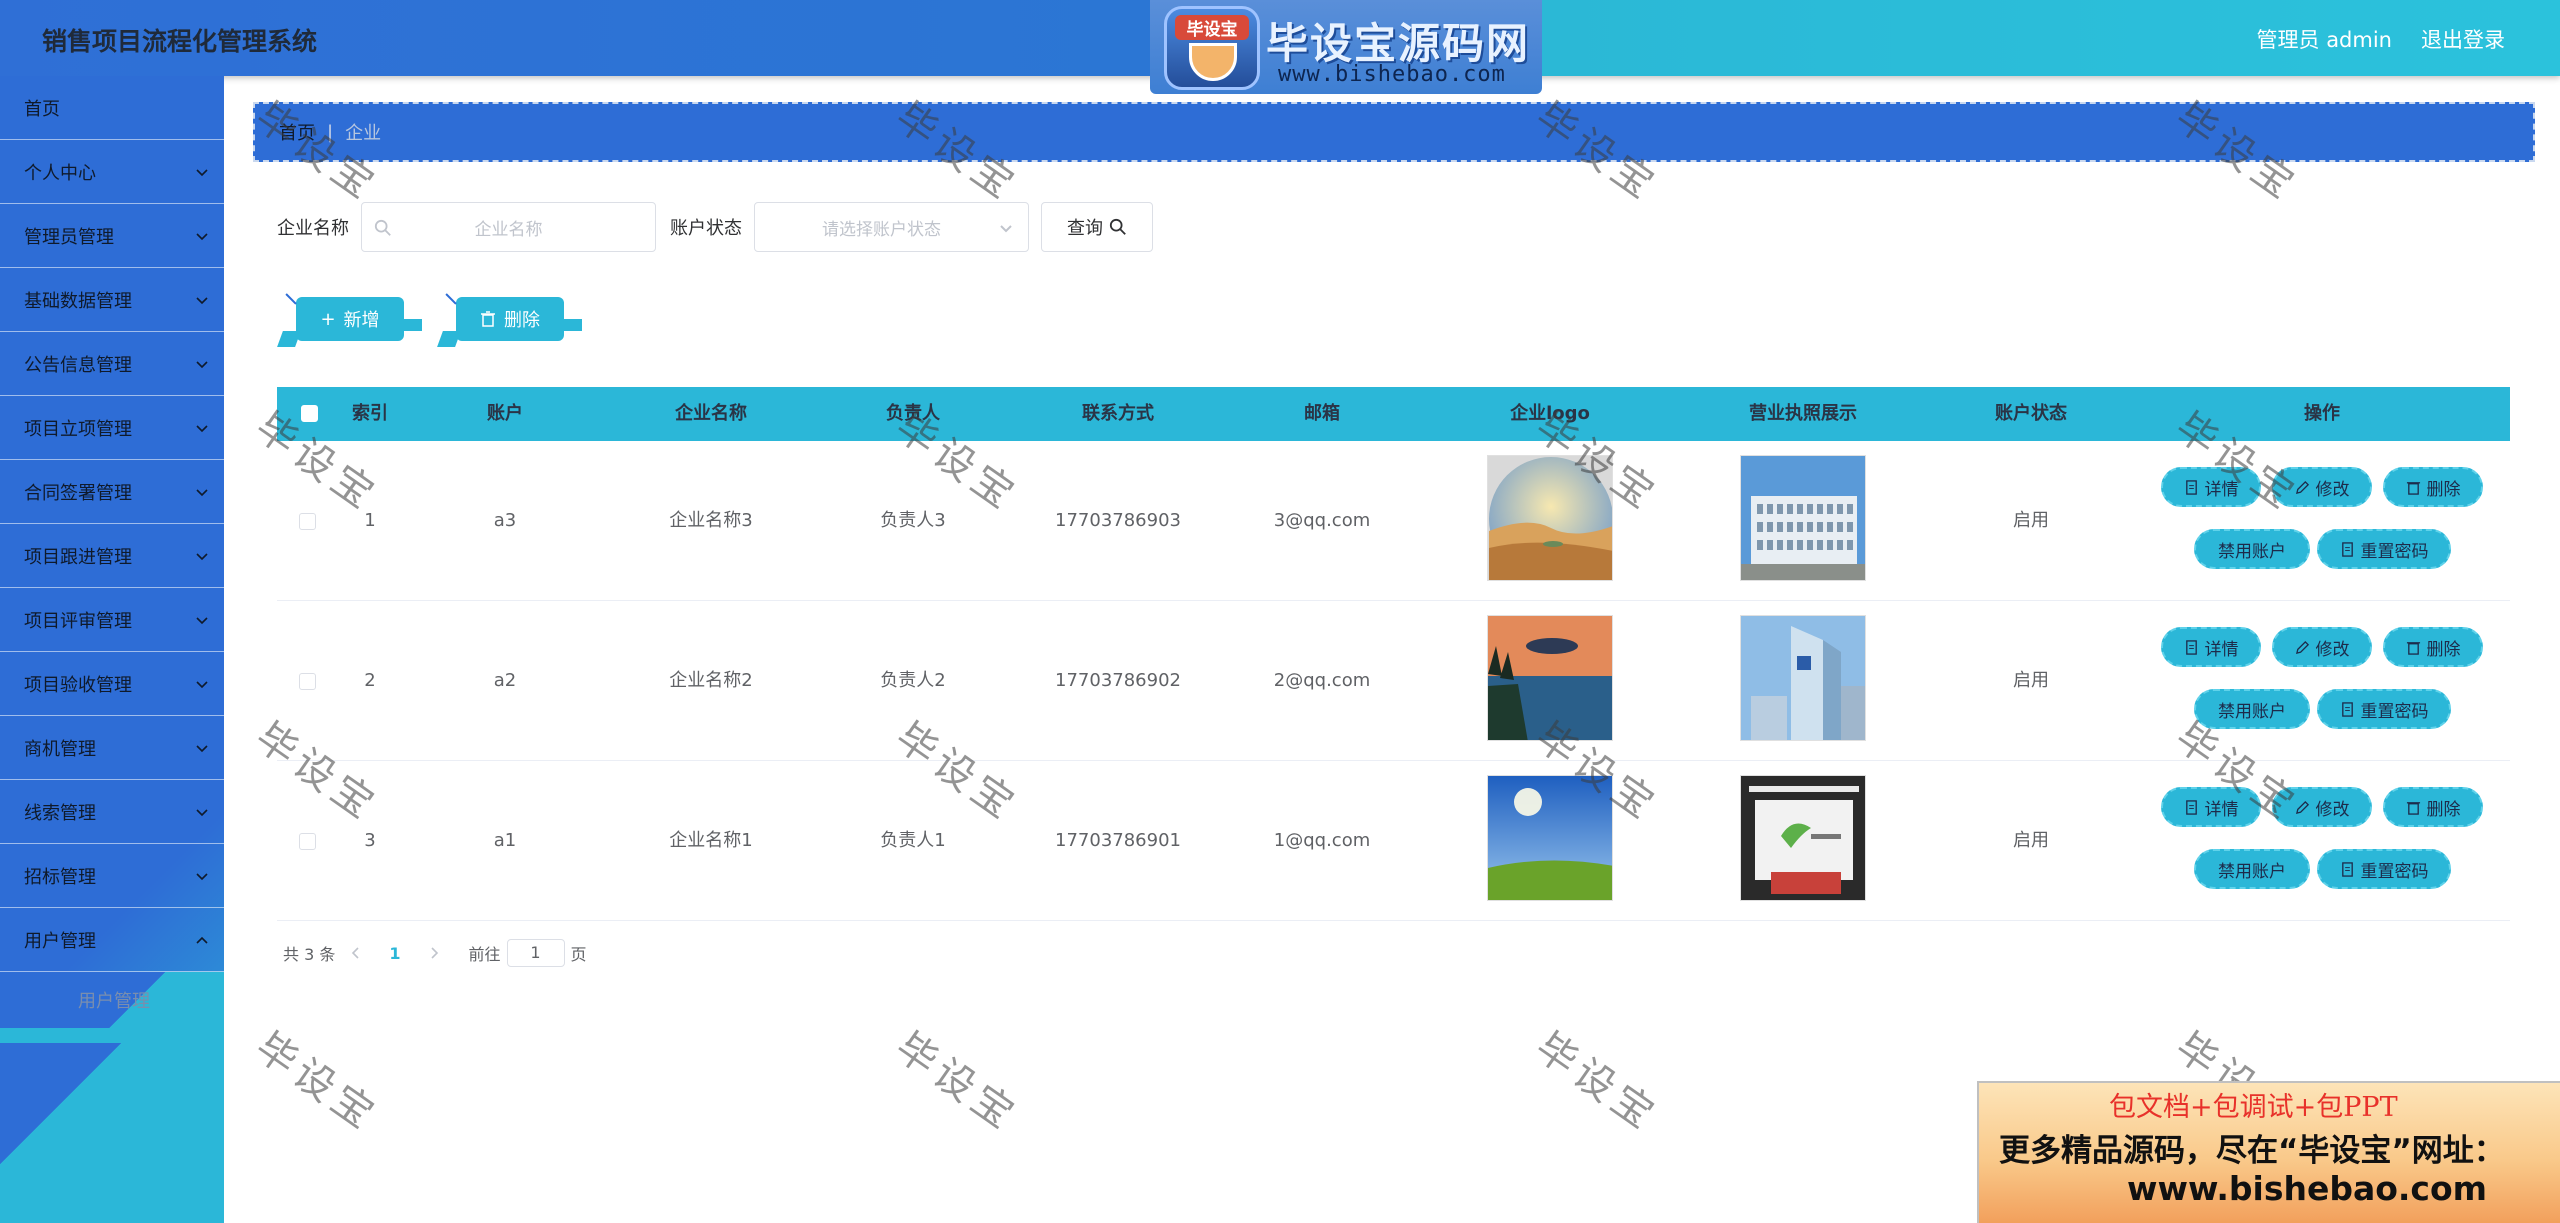 This screenshot has width=2560, height=1223. What do you see at coordinates (112, 812) in the screenshot?
I see `sidebar-item-11: 线索管理` at bounding box center [112, 812].